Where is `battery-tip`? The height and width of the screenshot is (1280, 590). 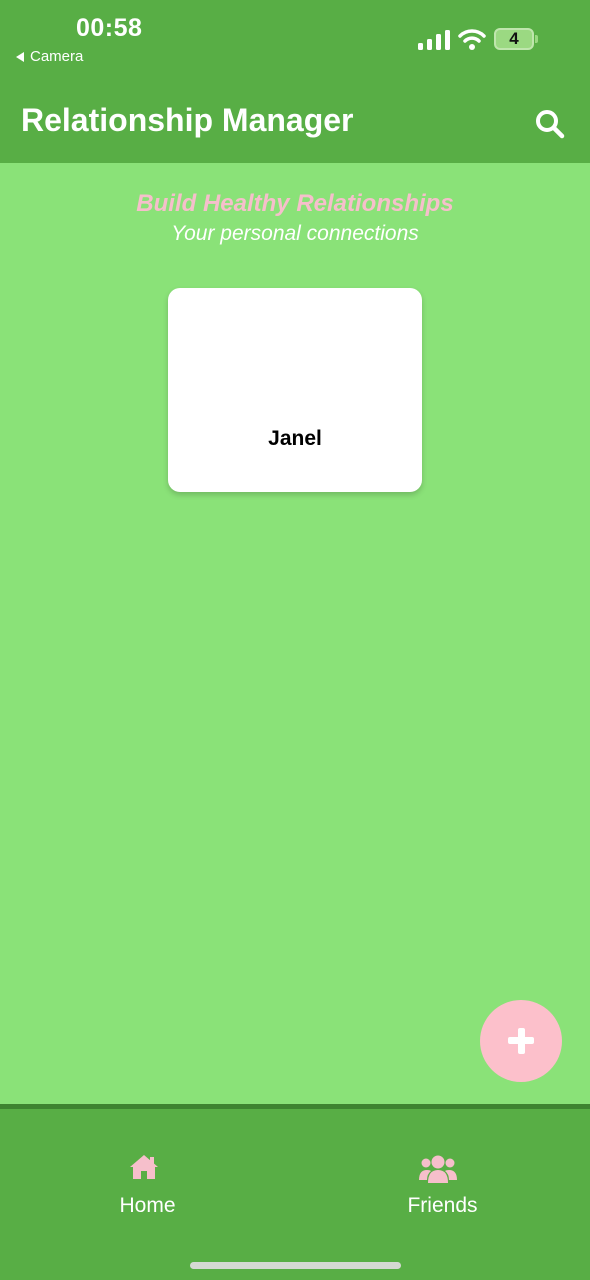
battery-tip is located at coordinates (536, 39).